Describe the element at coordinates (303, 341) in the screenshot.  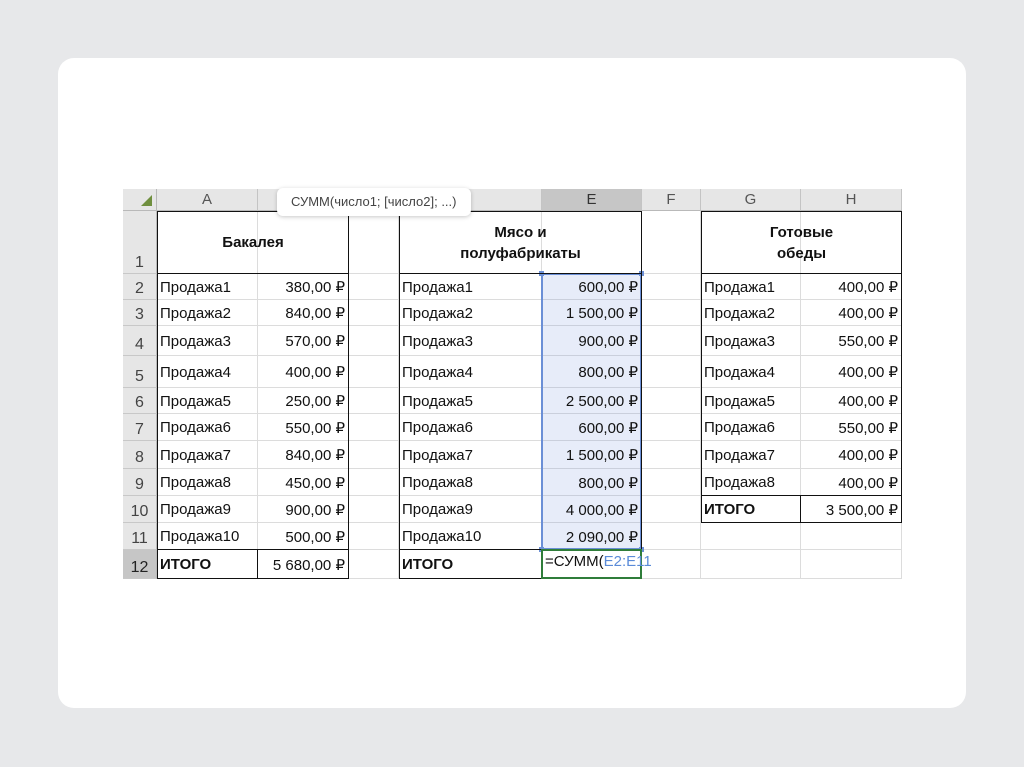
I see `sale-value: 570,00 ₽` at that location.